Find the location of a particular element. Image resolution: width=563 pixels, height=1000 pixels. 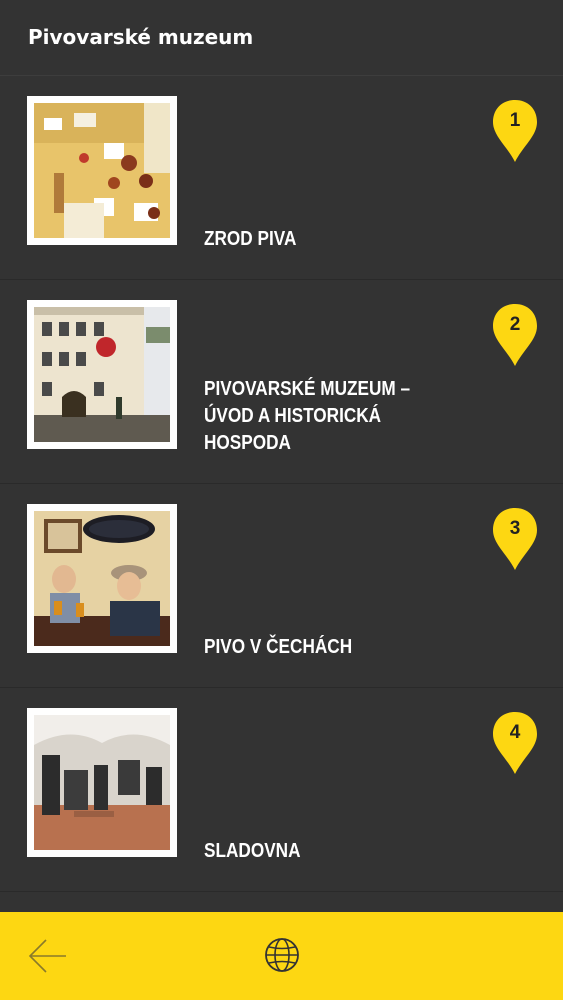

globe-icon is located at coordinates (282, 955).